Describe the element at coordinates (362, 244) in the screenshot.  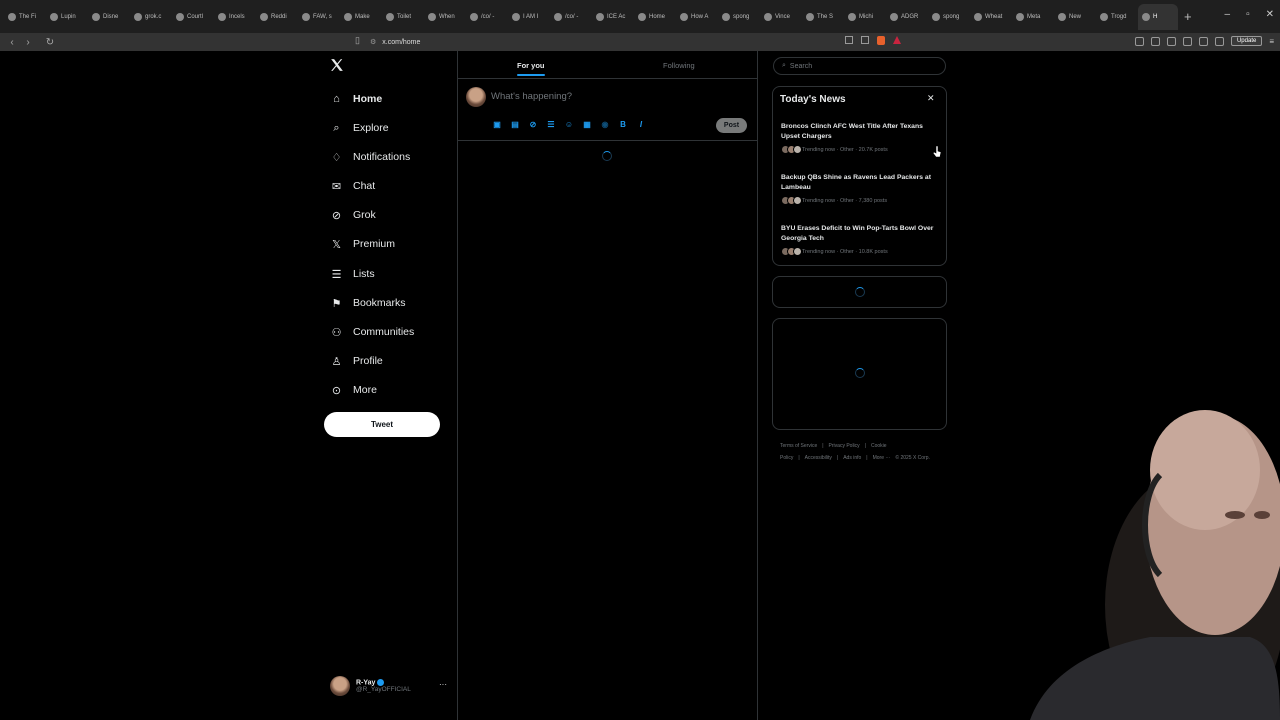
I see `nav-item-premium: 𝕏 Premium` at that location.